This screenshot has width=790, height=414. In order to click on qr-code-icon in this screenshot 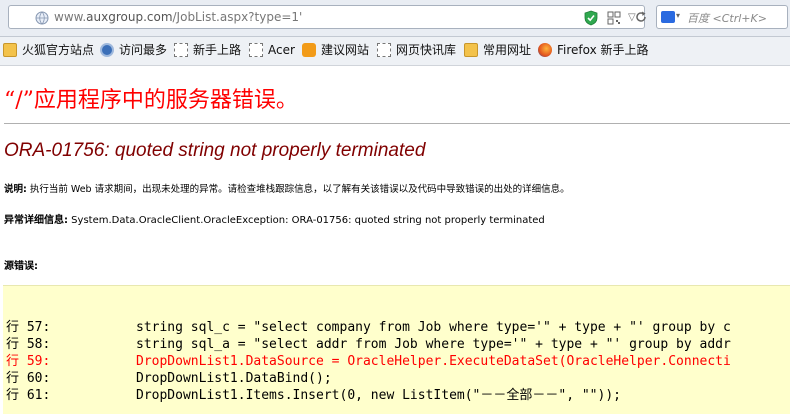, I will do `click(614, 18)`.